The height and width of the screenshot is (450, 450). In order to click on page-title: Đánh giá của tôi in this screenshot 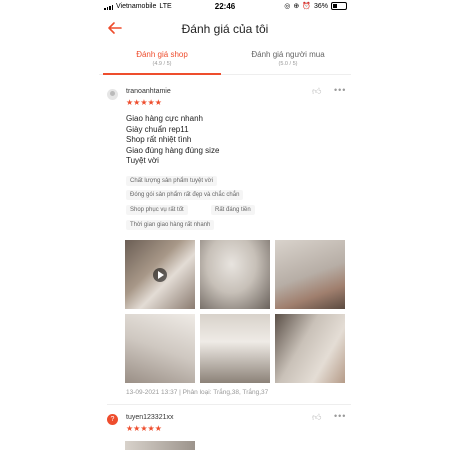, I will do `click(225, 29)`.